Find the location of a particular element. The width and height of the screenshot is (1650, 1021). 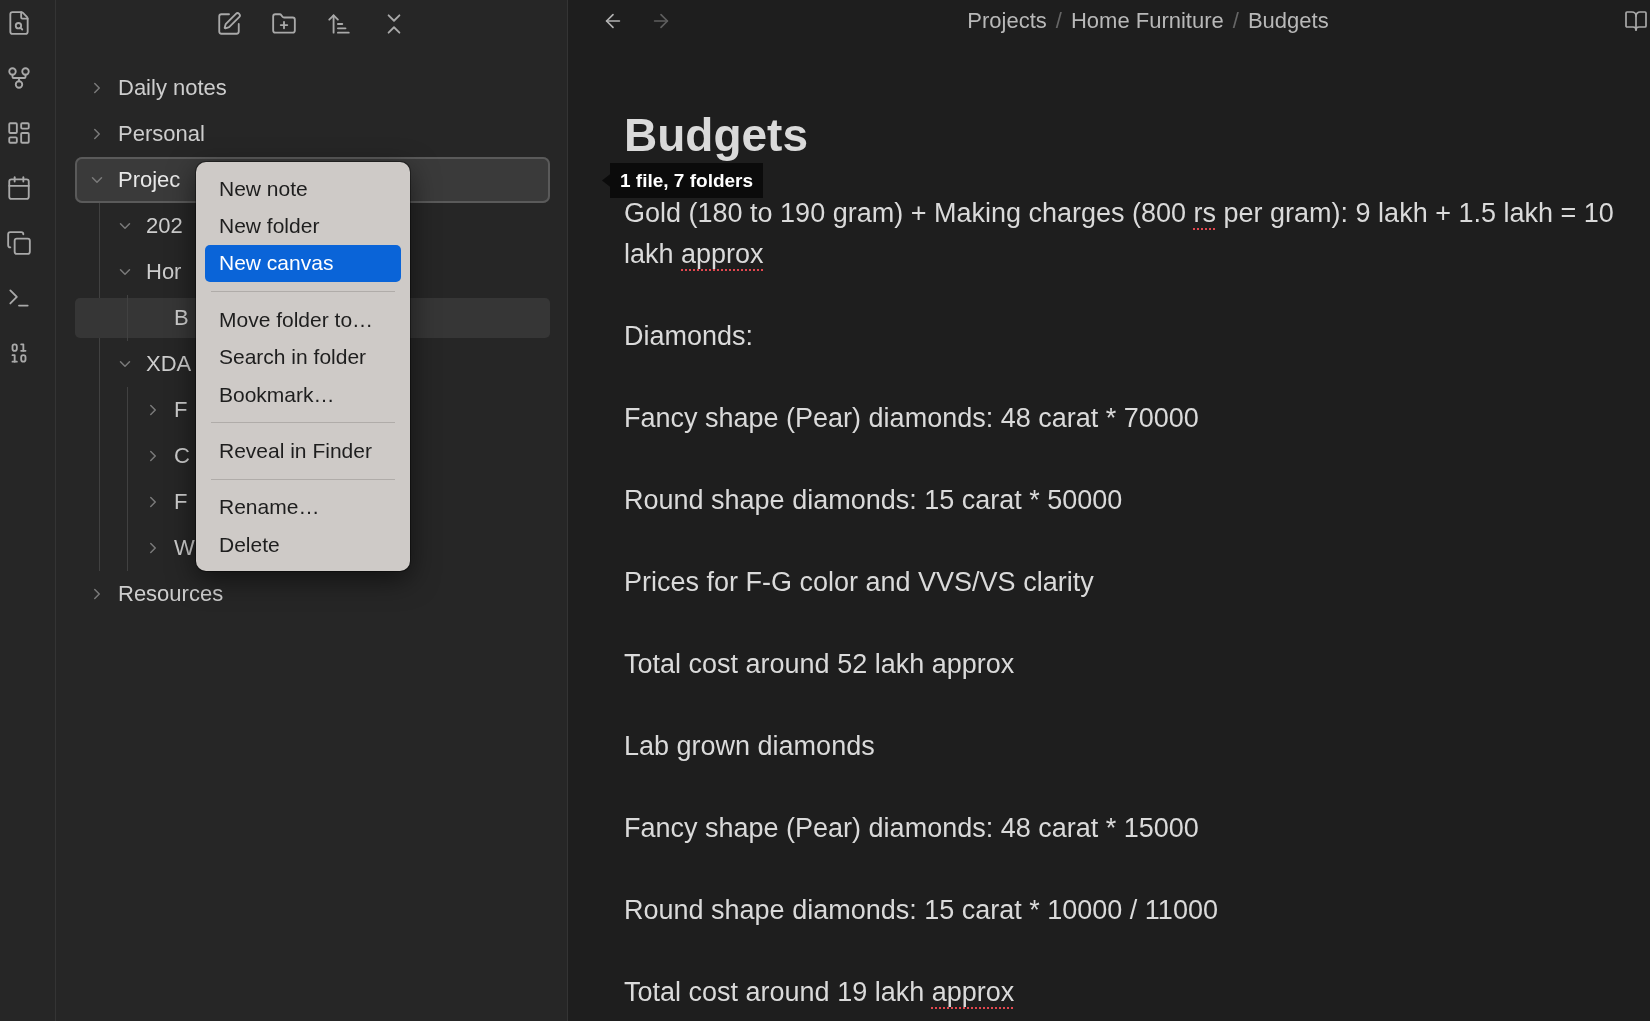

tooltip: 1 file, 7 folders is located at coordinates (683, 180).